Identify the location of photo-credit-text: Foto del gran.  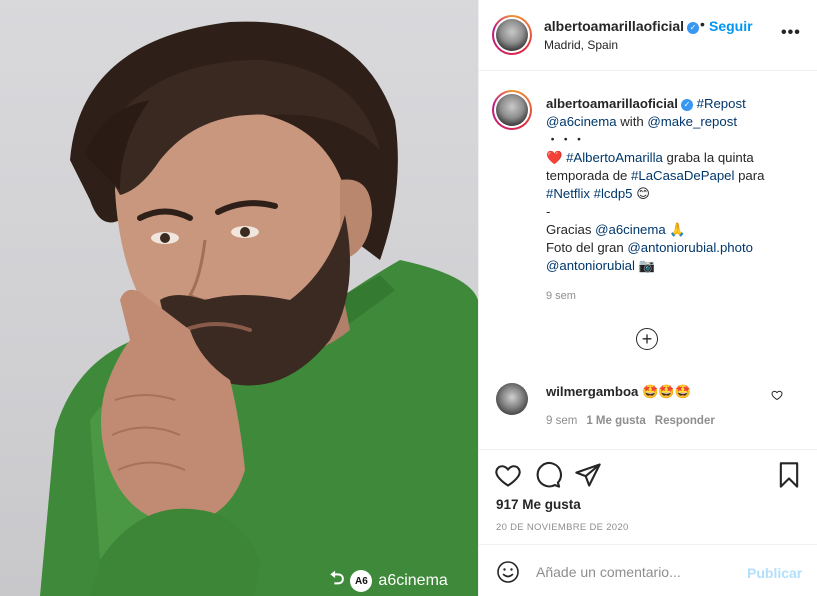
(587, 247).